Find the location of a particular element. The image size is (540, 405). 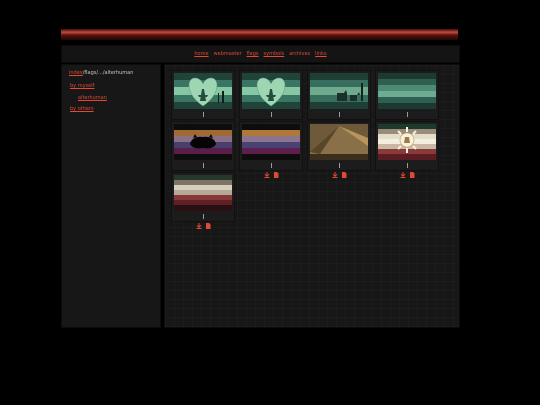

flag-dusk-stripes-icon is located at coordinates (271, 142).